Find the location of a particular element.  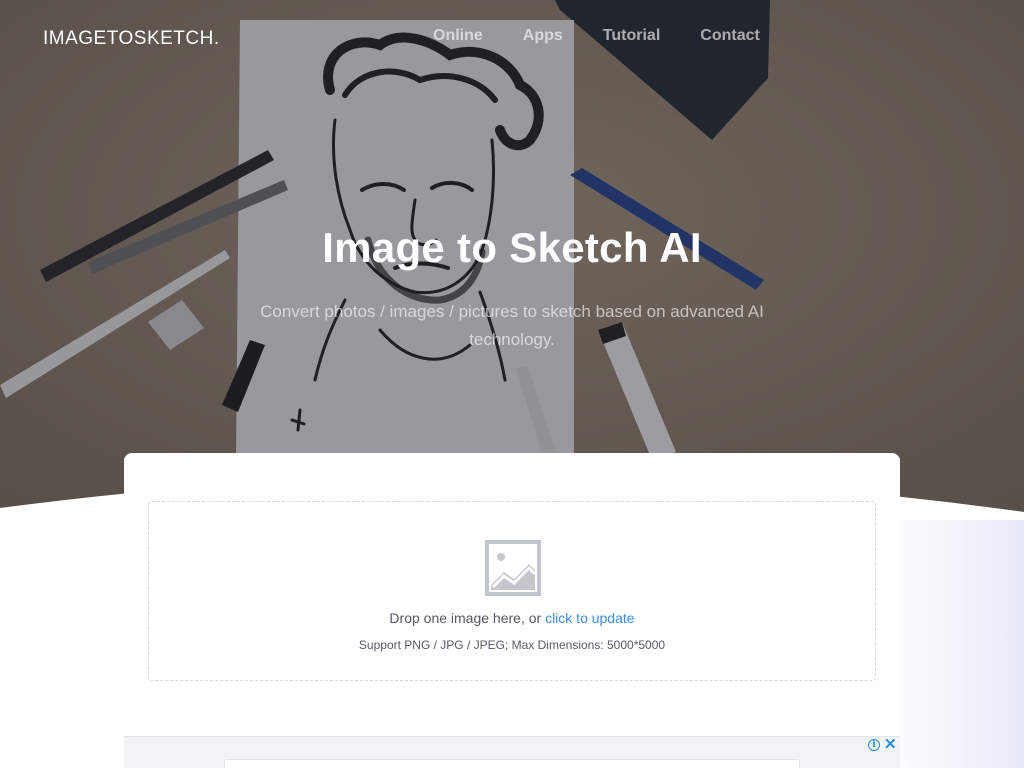

click-to-update-link: click to update is located at coordinates (590, 618).